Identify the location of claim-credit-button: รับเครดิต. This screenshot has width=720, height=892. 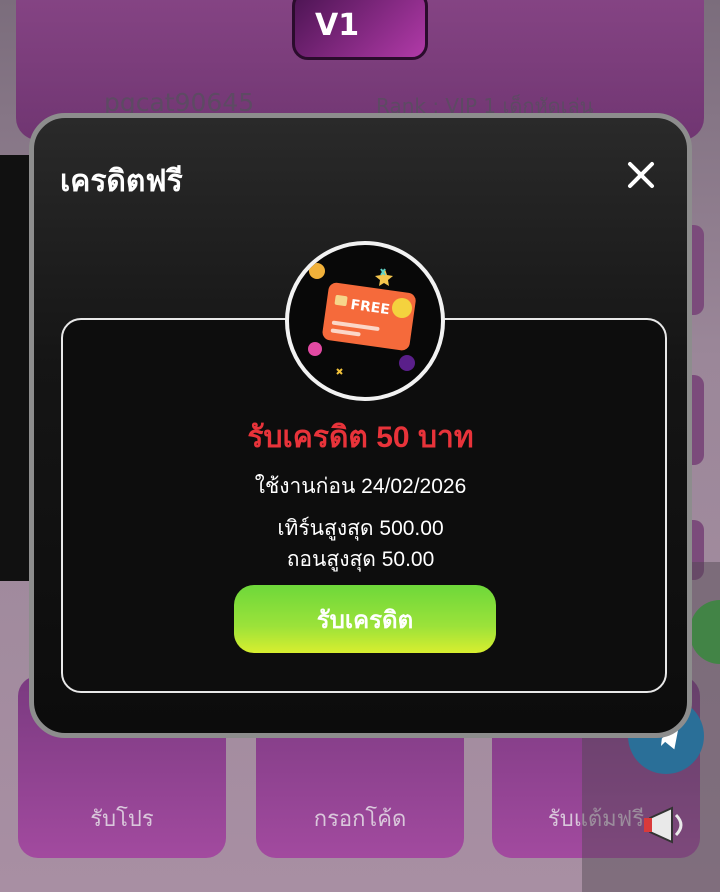
(365, 619).